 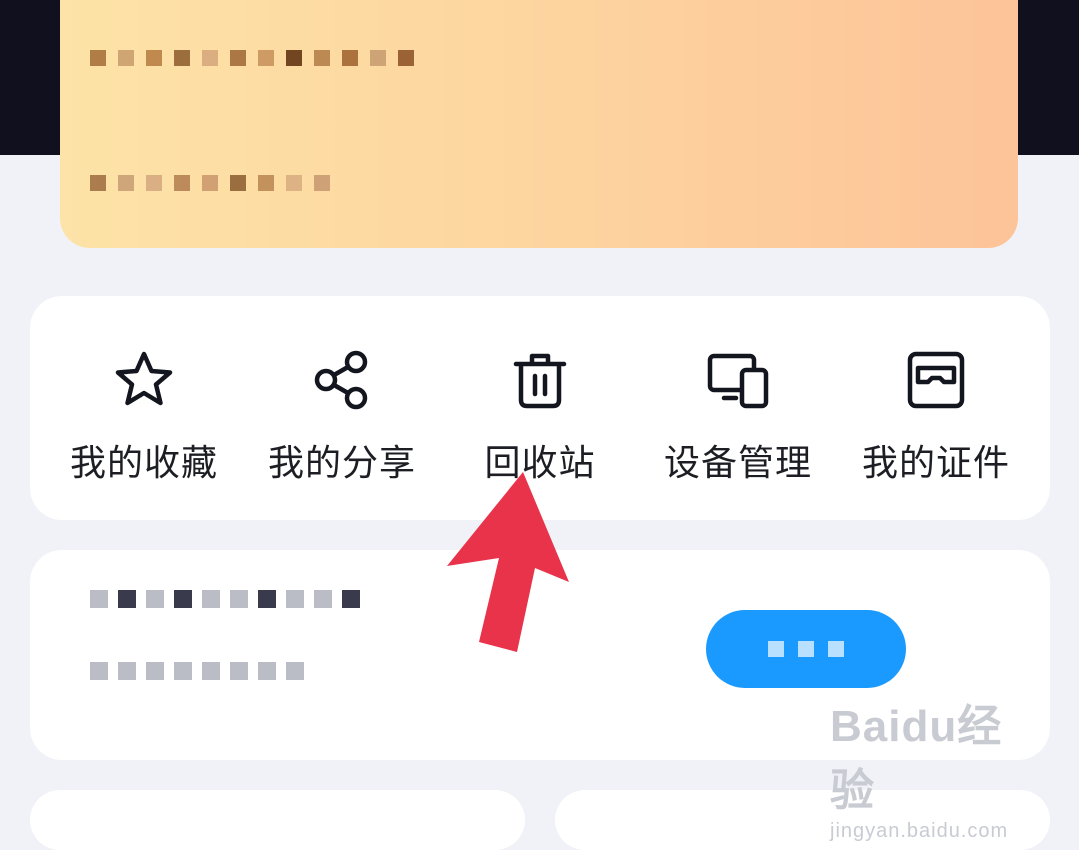 I want to click on tool-favorites-label: 我的收藏, so click(x=143, y=463).